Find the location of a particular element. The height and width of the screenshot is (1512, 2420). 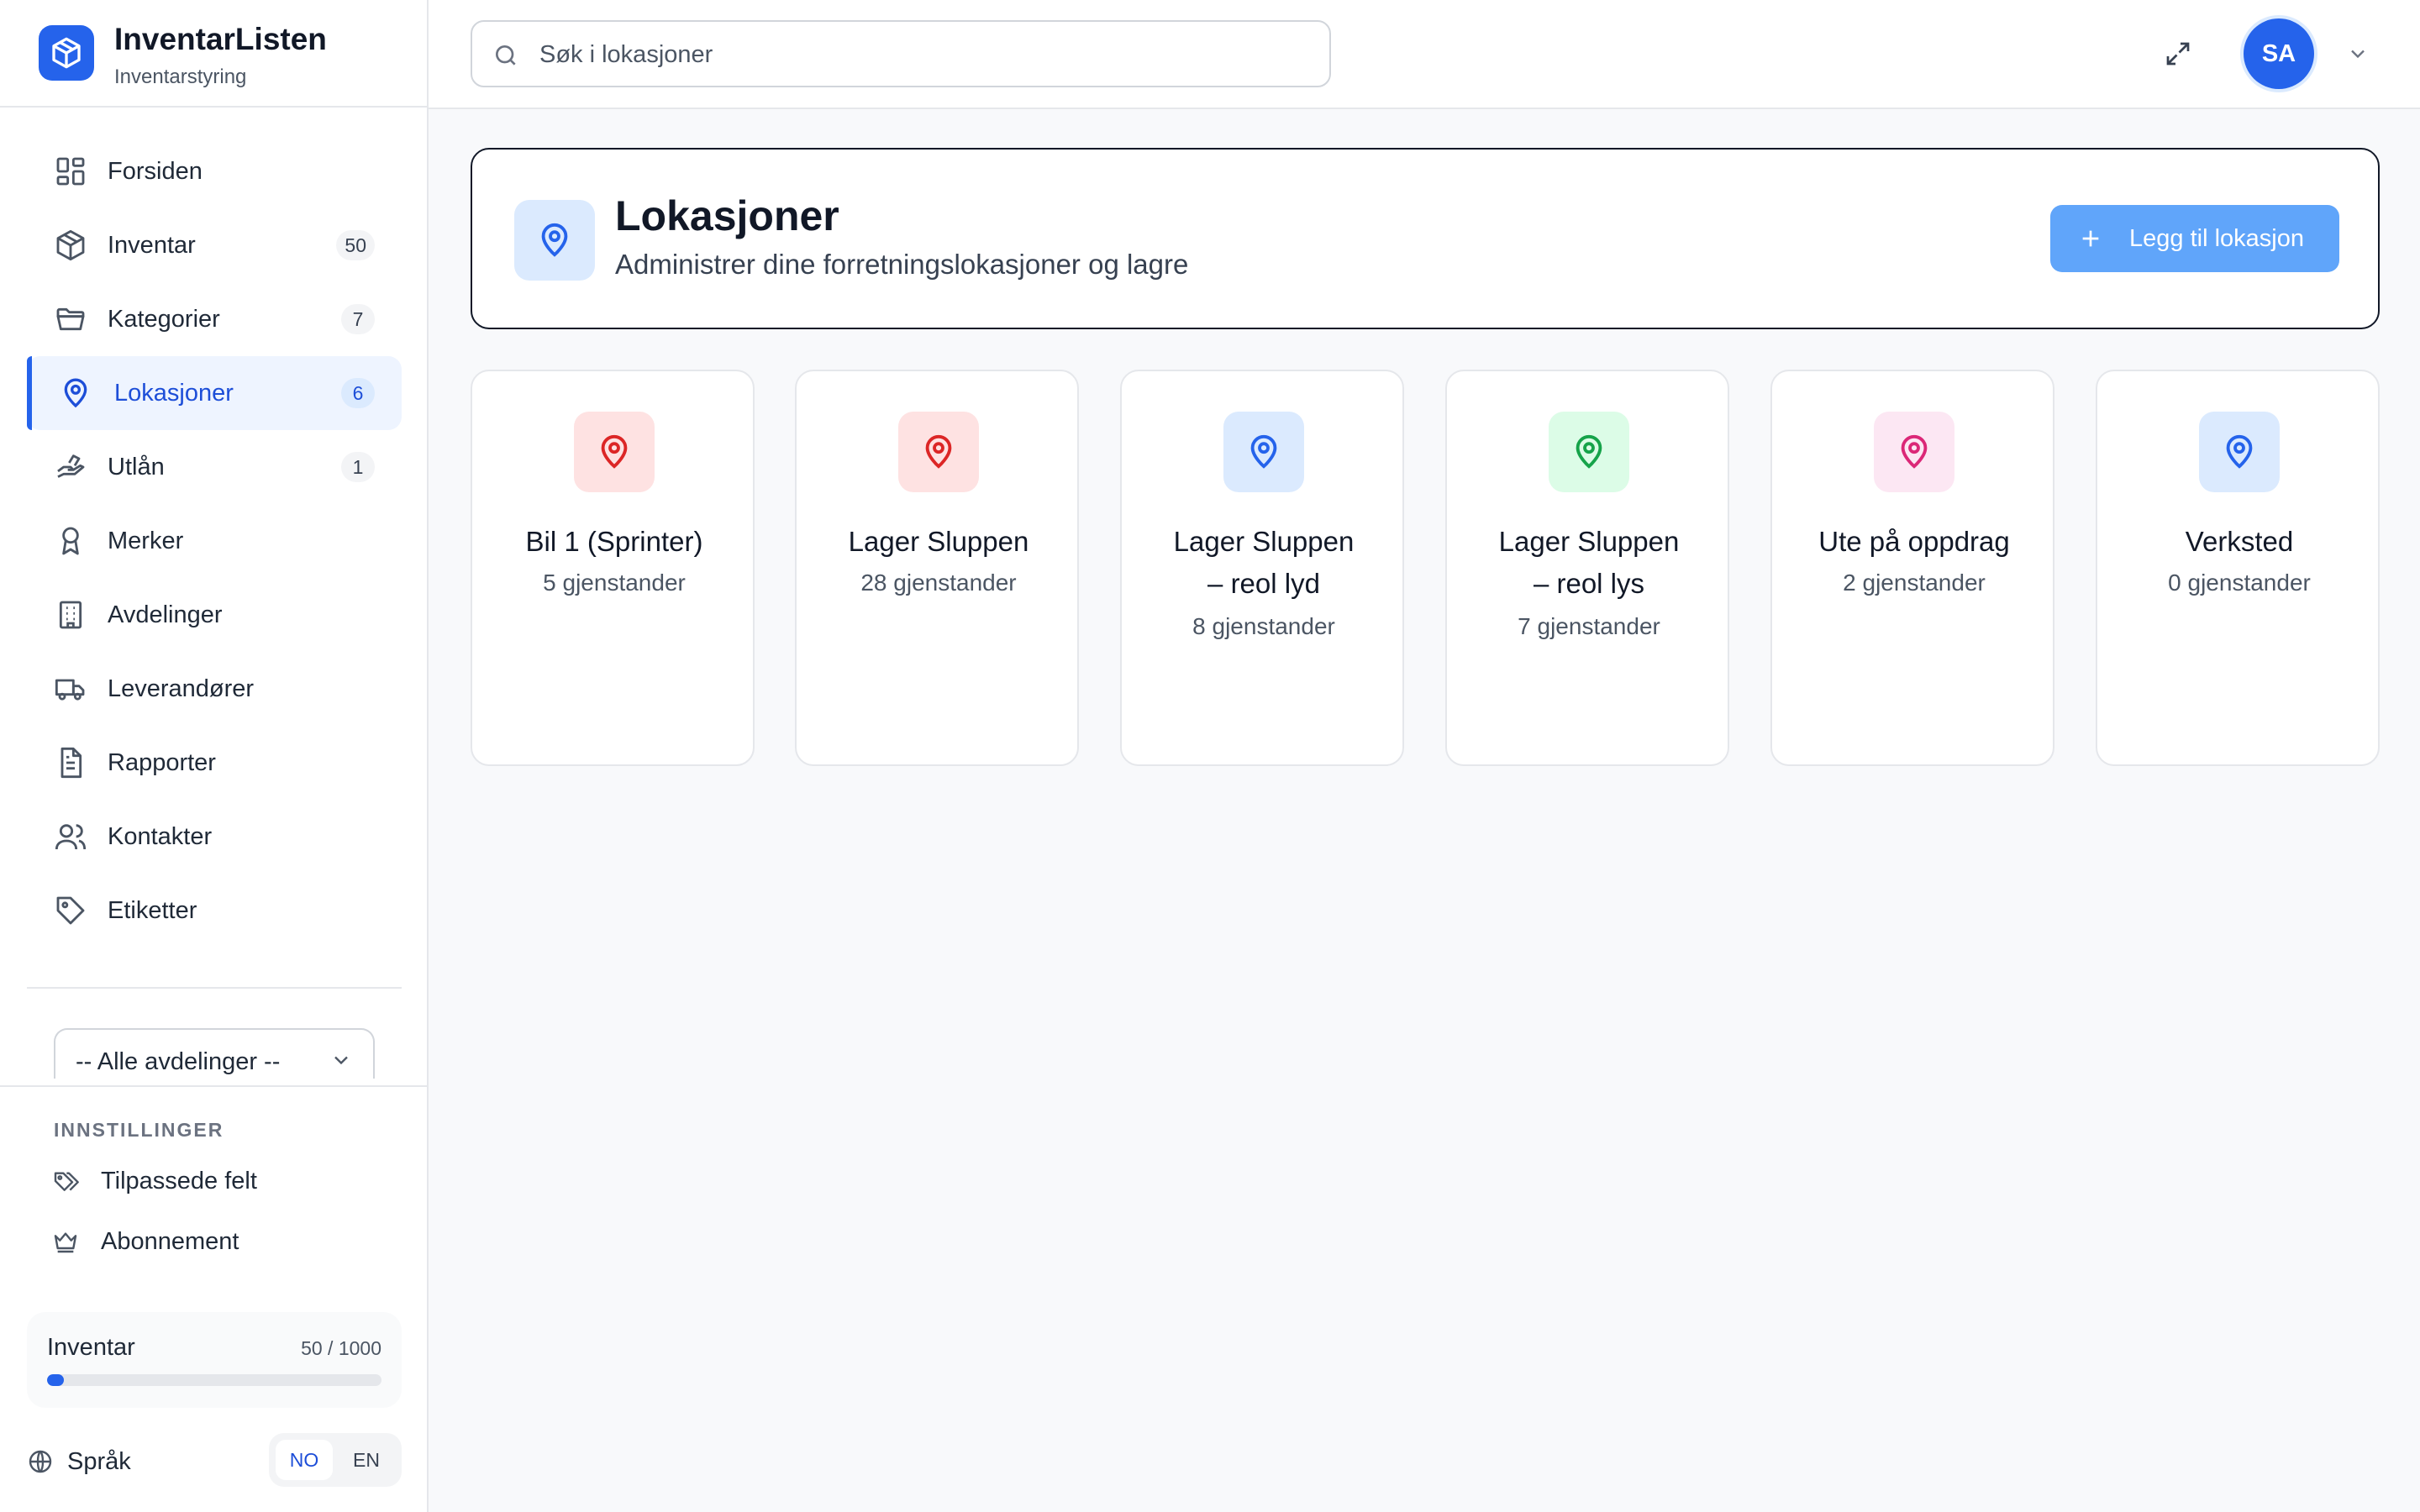

count-badge: 6 is located at coordinates (358, 393).